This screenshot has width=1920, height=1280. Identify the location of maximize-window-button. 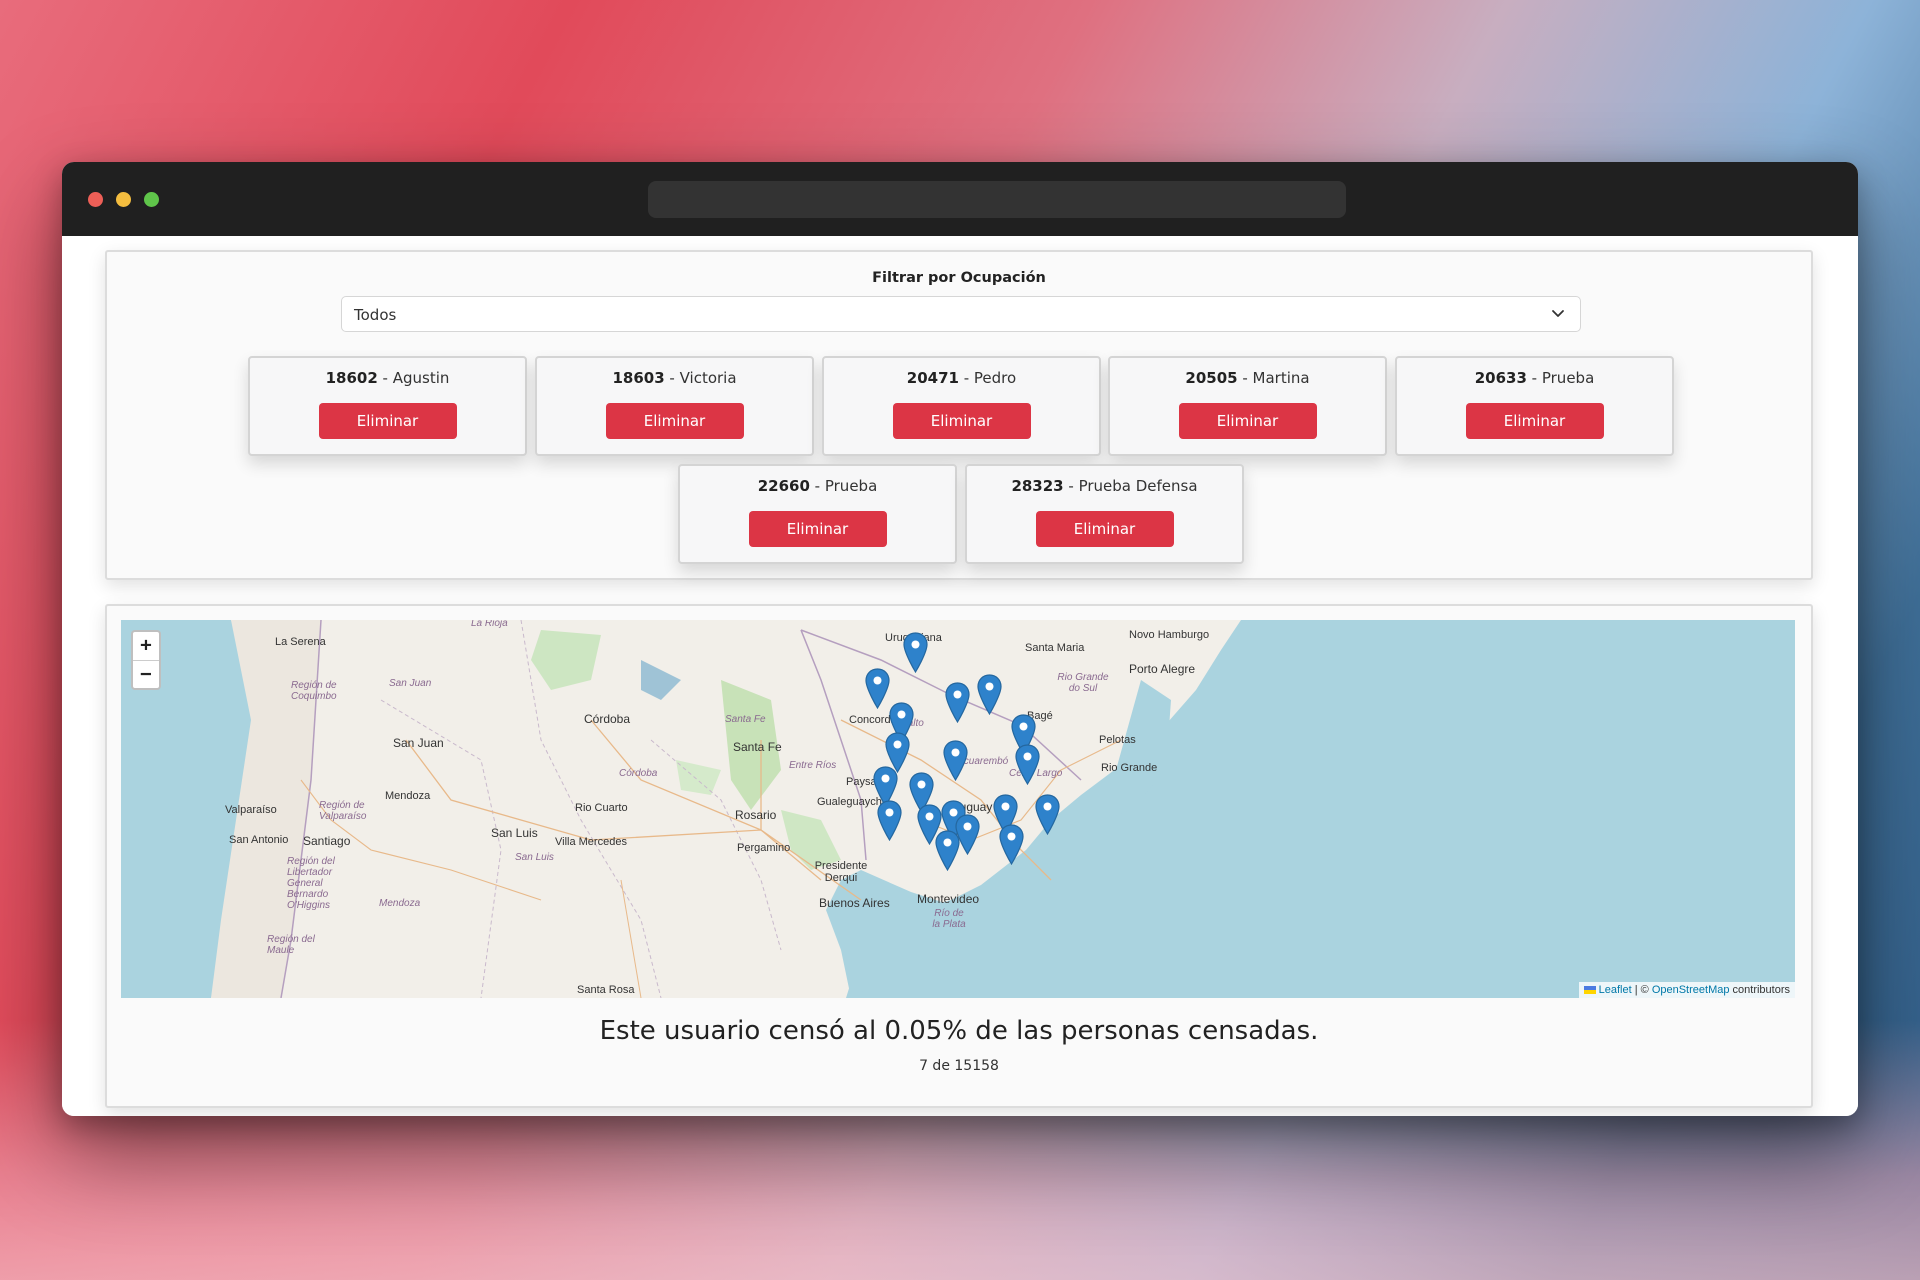
(151, 199).